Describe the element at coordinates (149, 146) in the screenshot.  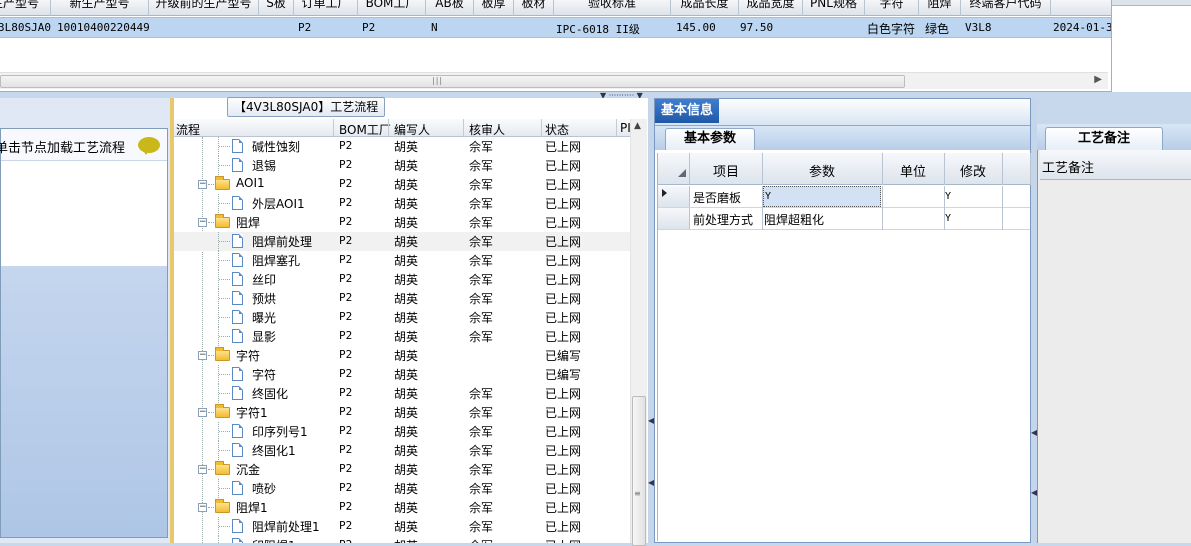
I see `speech-bubble-icon` at that location.